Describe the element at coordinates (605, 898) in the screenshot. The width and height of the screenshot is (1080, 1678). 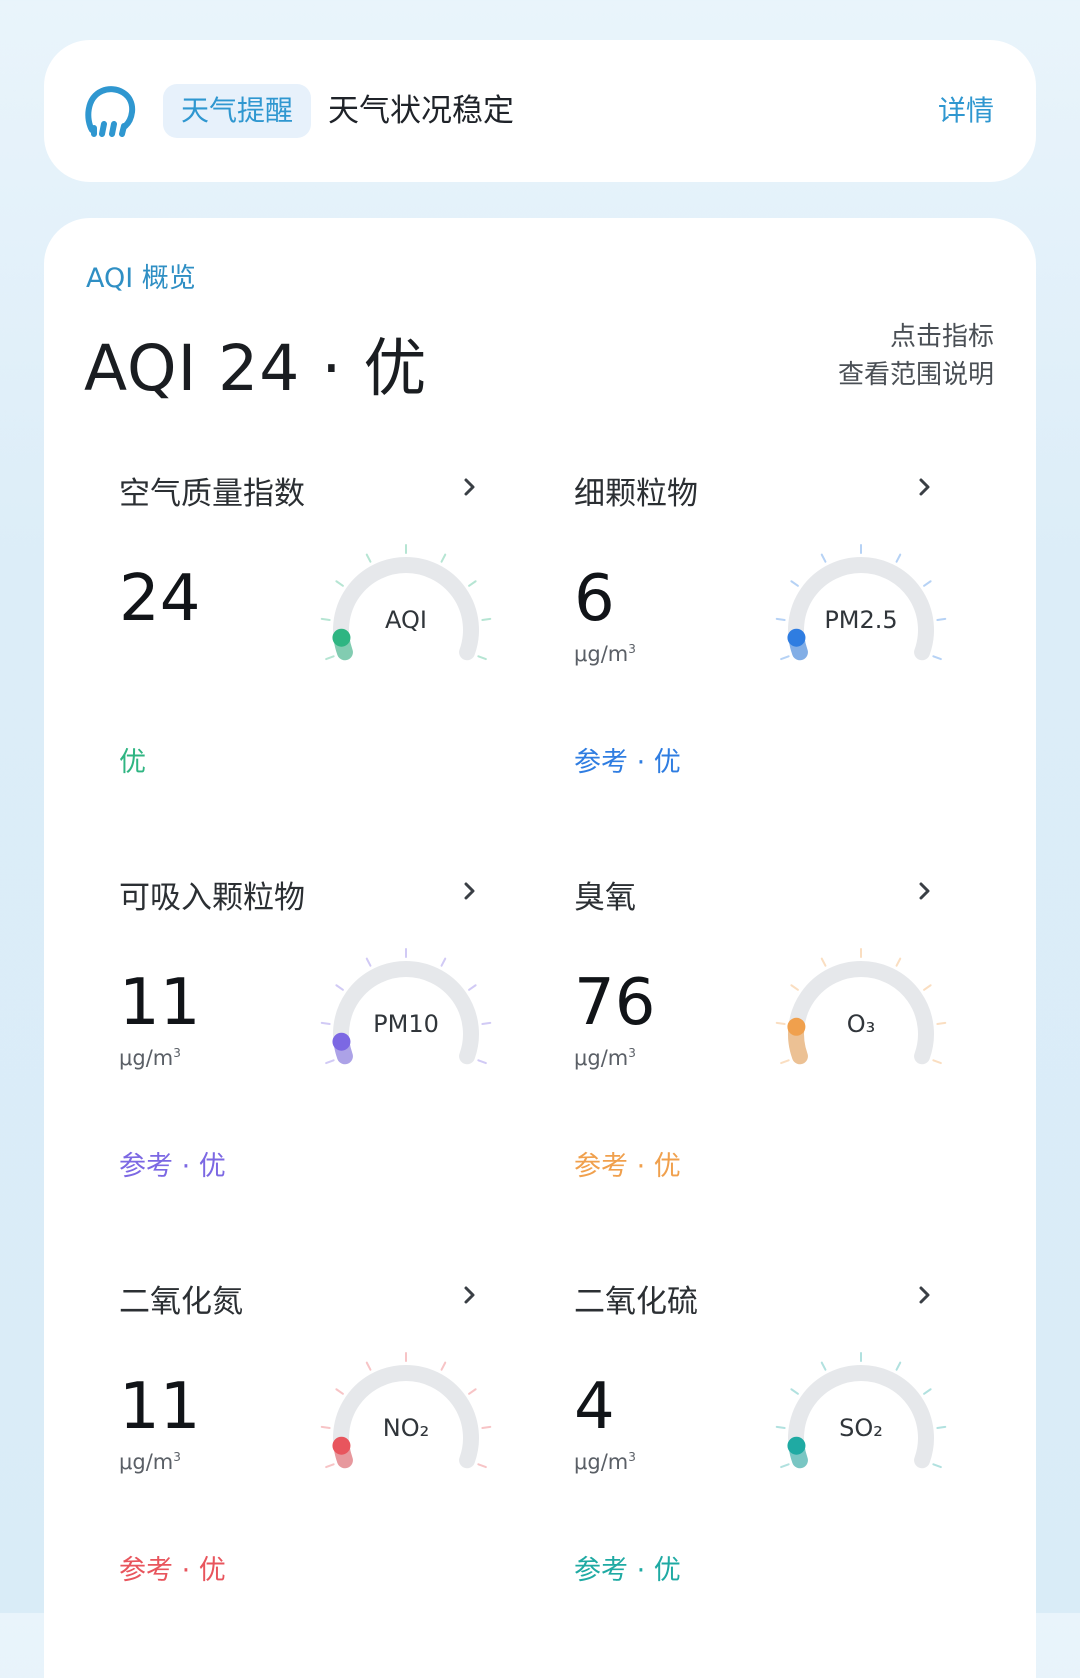
I see `pollutant-name: 臭氧` at that location.